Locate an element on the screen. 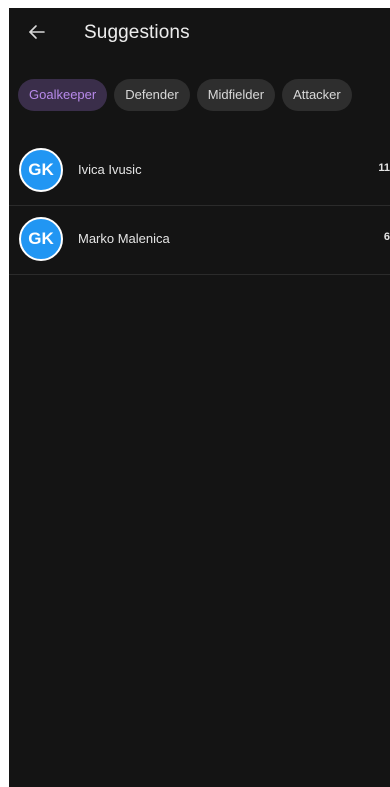 The height and width of the screenshot is (787, 390). player-name: Ivica Ivusic is located at coordinates (110, 169).